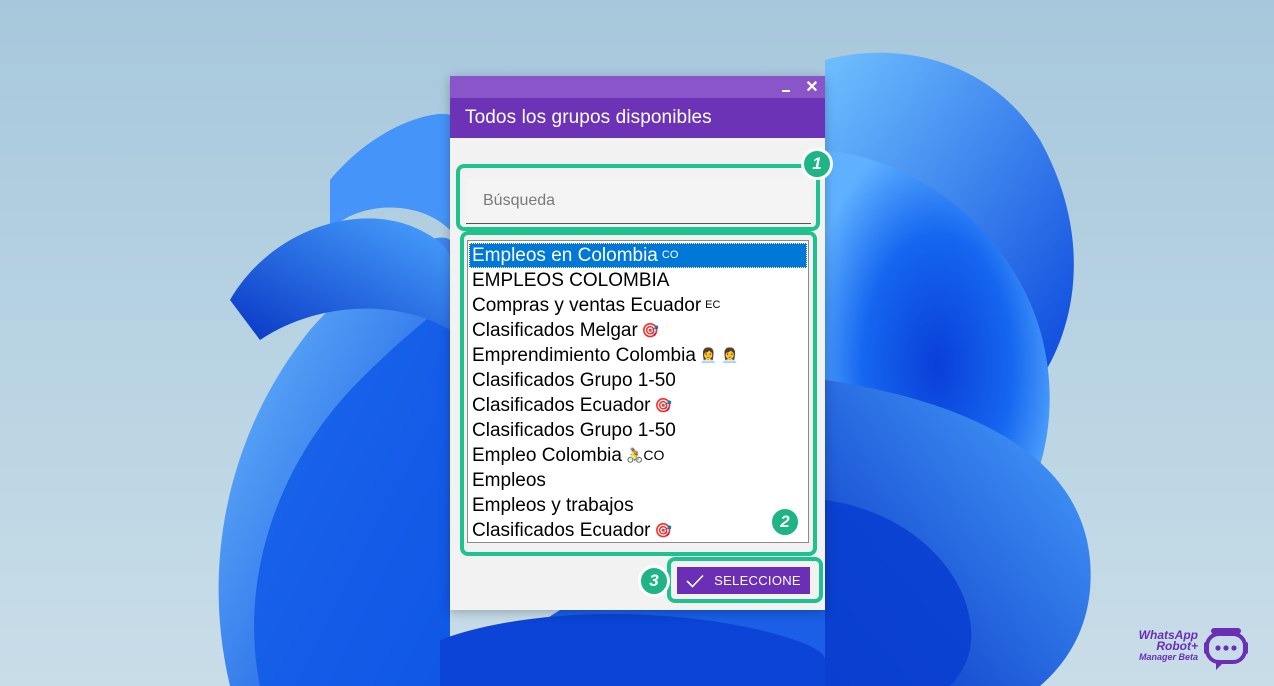  What do you see at coordinates (1226, 649) in the screenshot?
I see `robot-chat-icon` at bounding box center [1226, 649].